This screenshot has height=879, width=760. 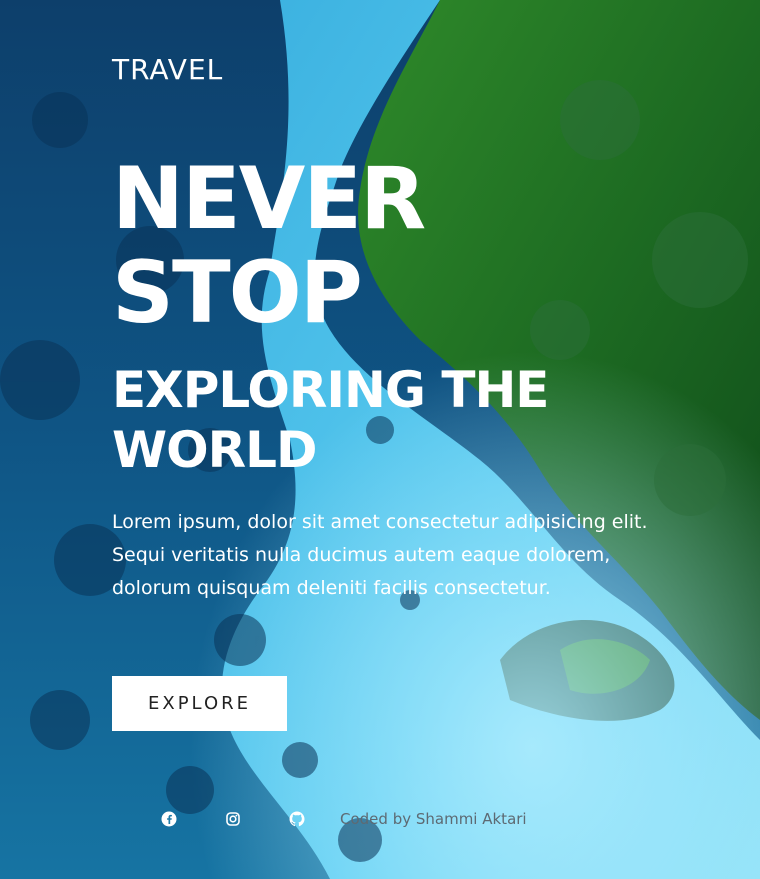 I want to click on brand-logo: TRAVEL, so click(x=167, y=70).